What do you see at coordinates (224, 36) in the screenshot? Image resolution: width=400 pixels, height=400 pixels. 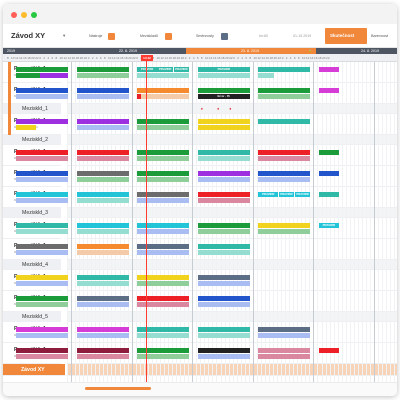 I see `legend-shifts-swatch` at bounding box center [224, 36].